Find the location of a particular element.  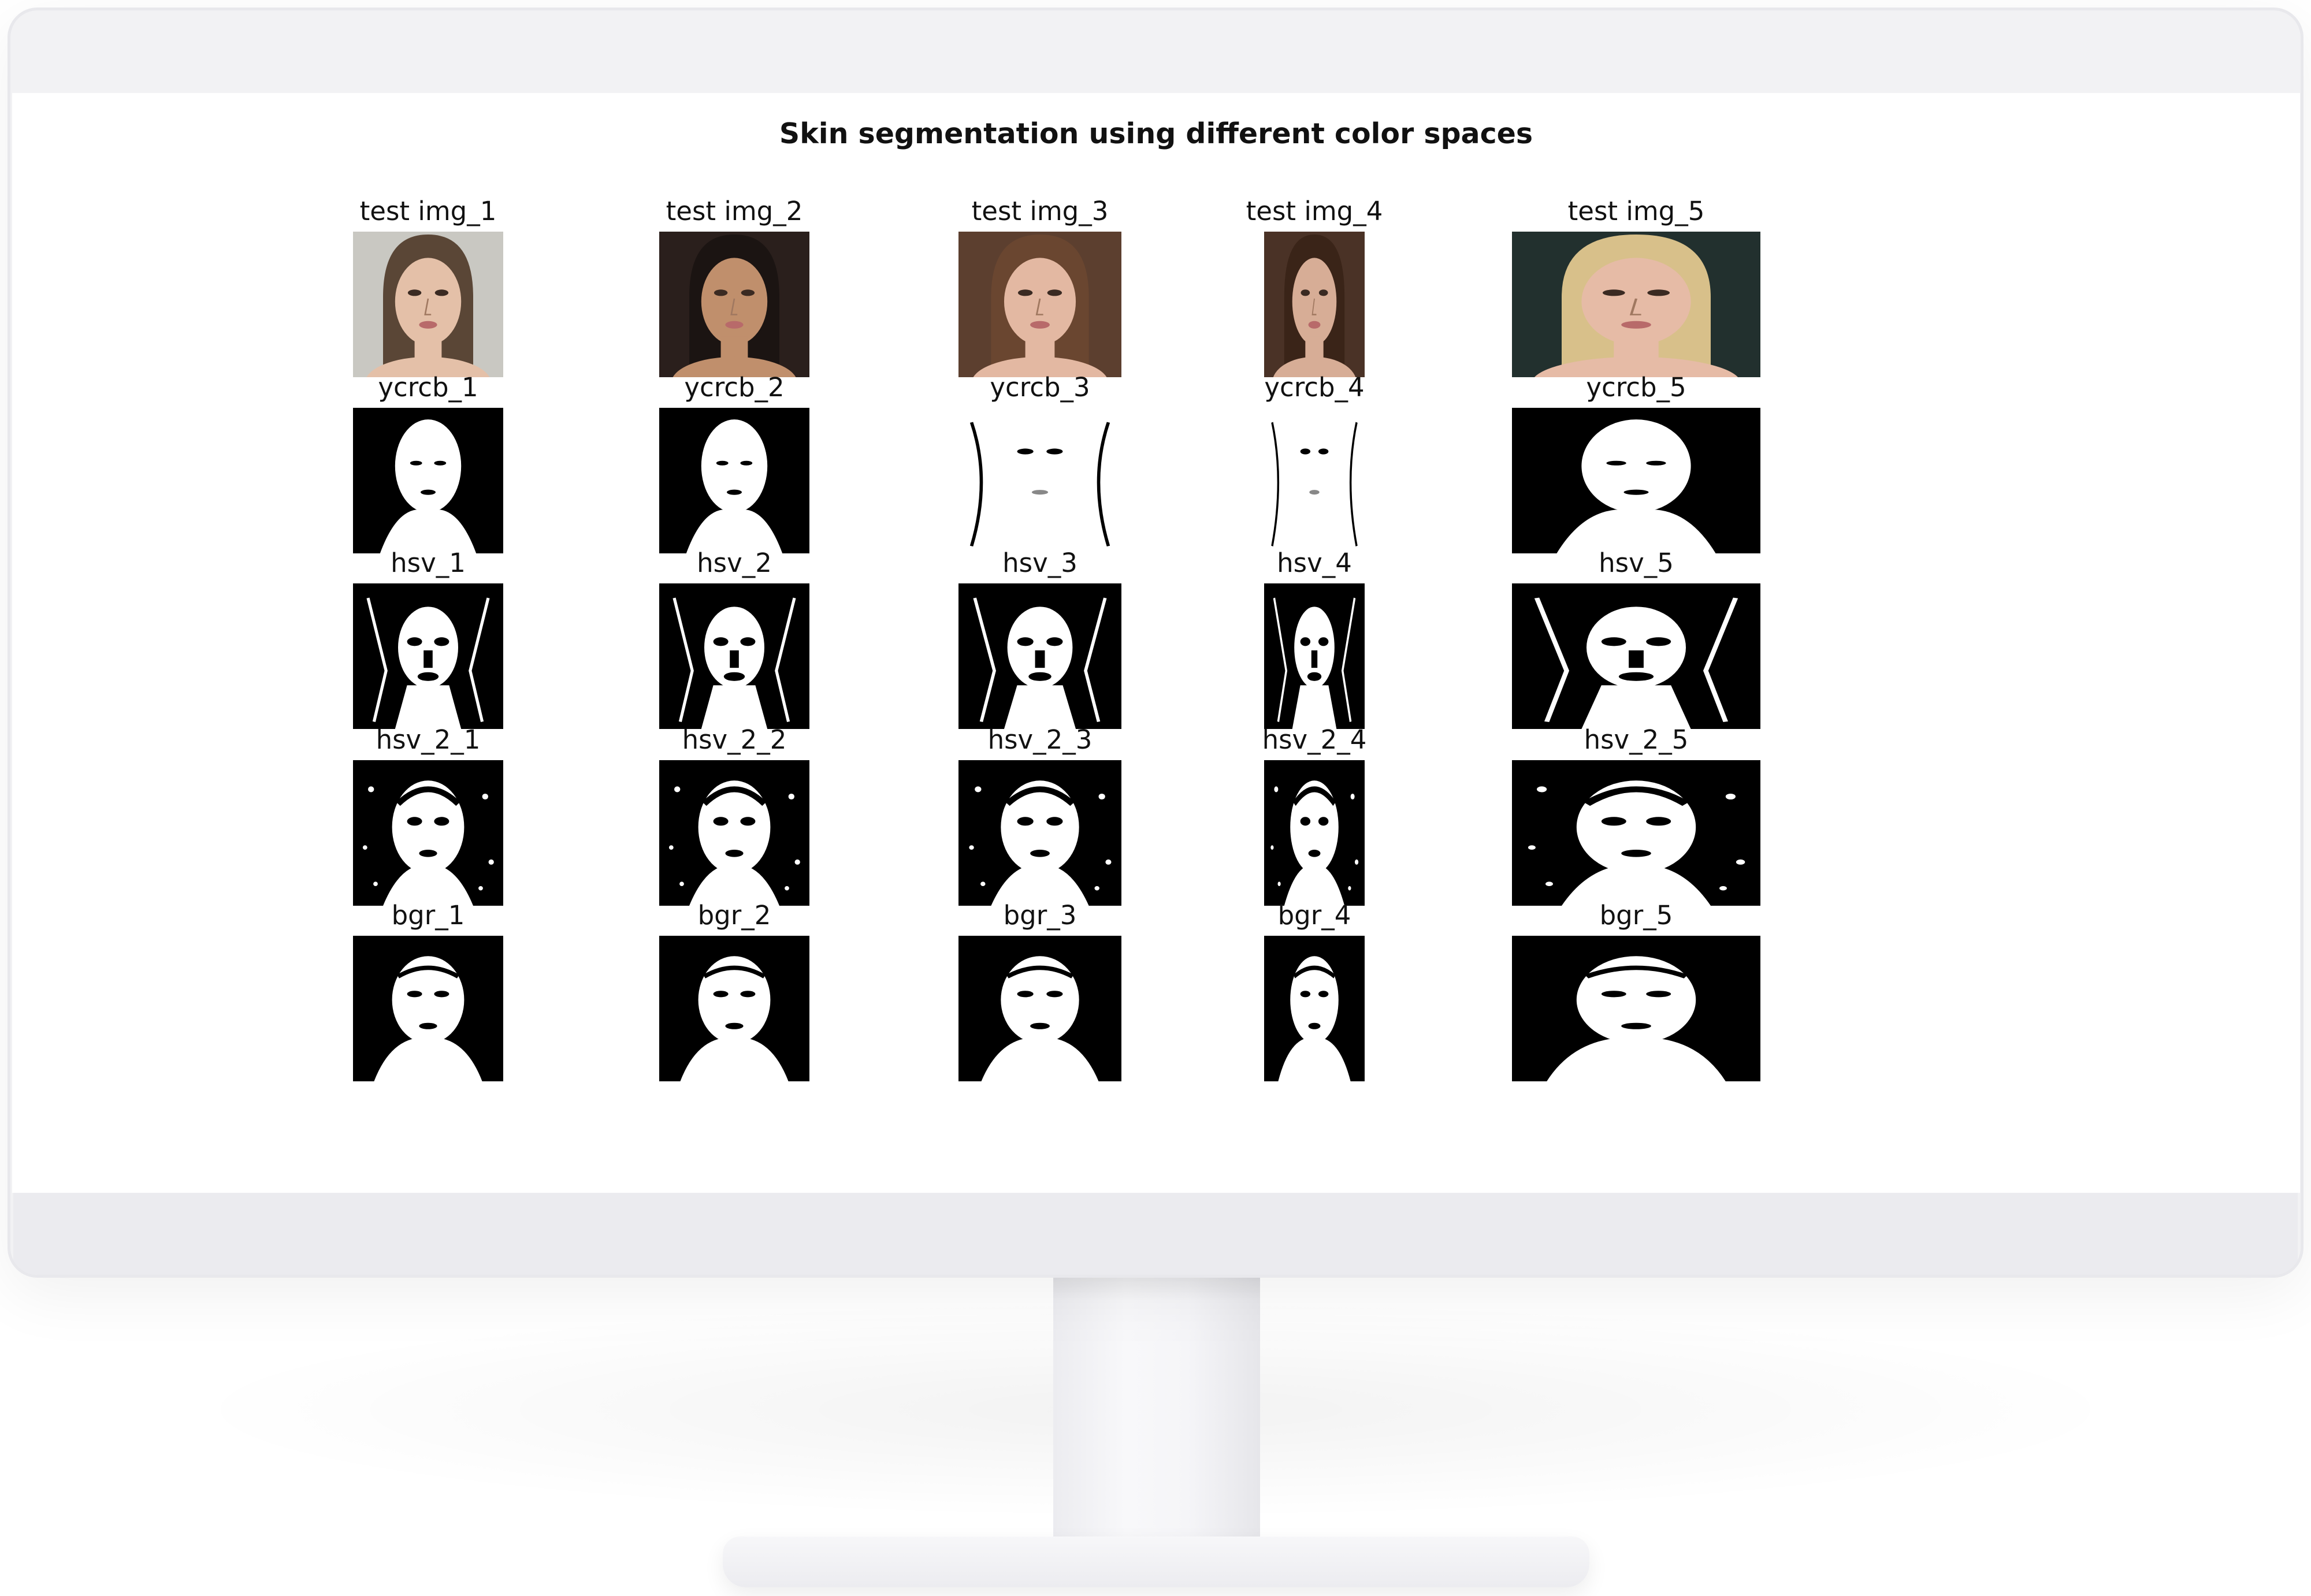

cell-title: bgr_1 is located at coordinates (428, 916).